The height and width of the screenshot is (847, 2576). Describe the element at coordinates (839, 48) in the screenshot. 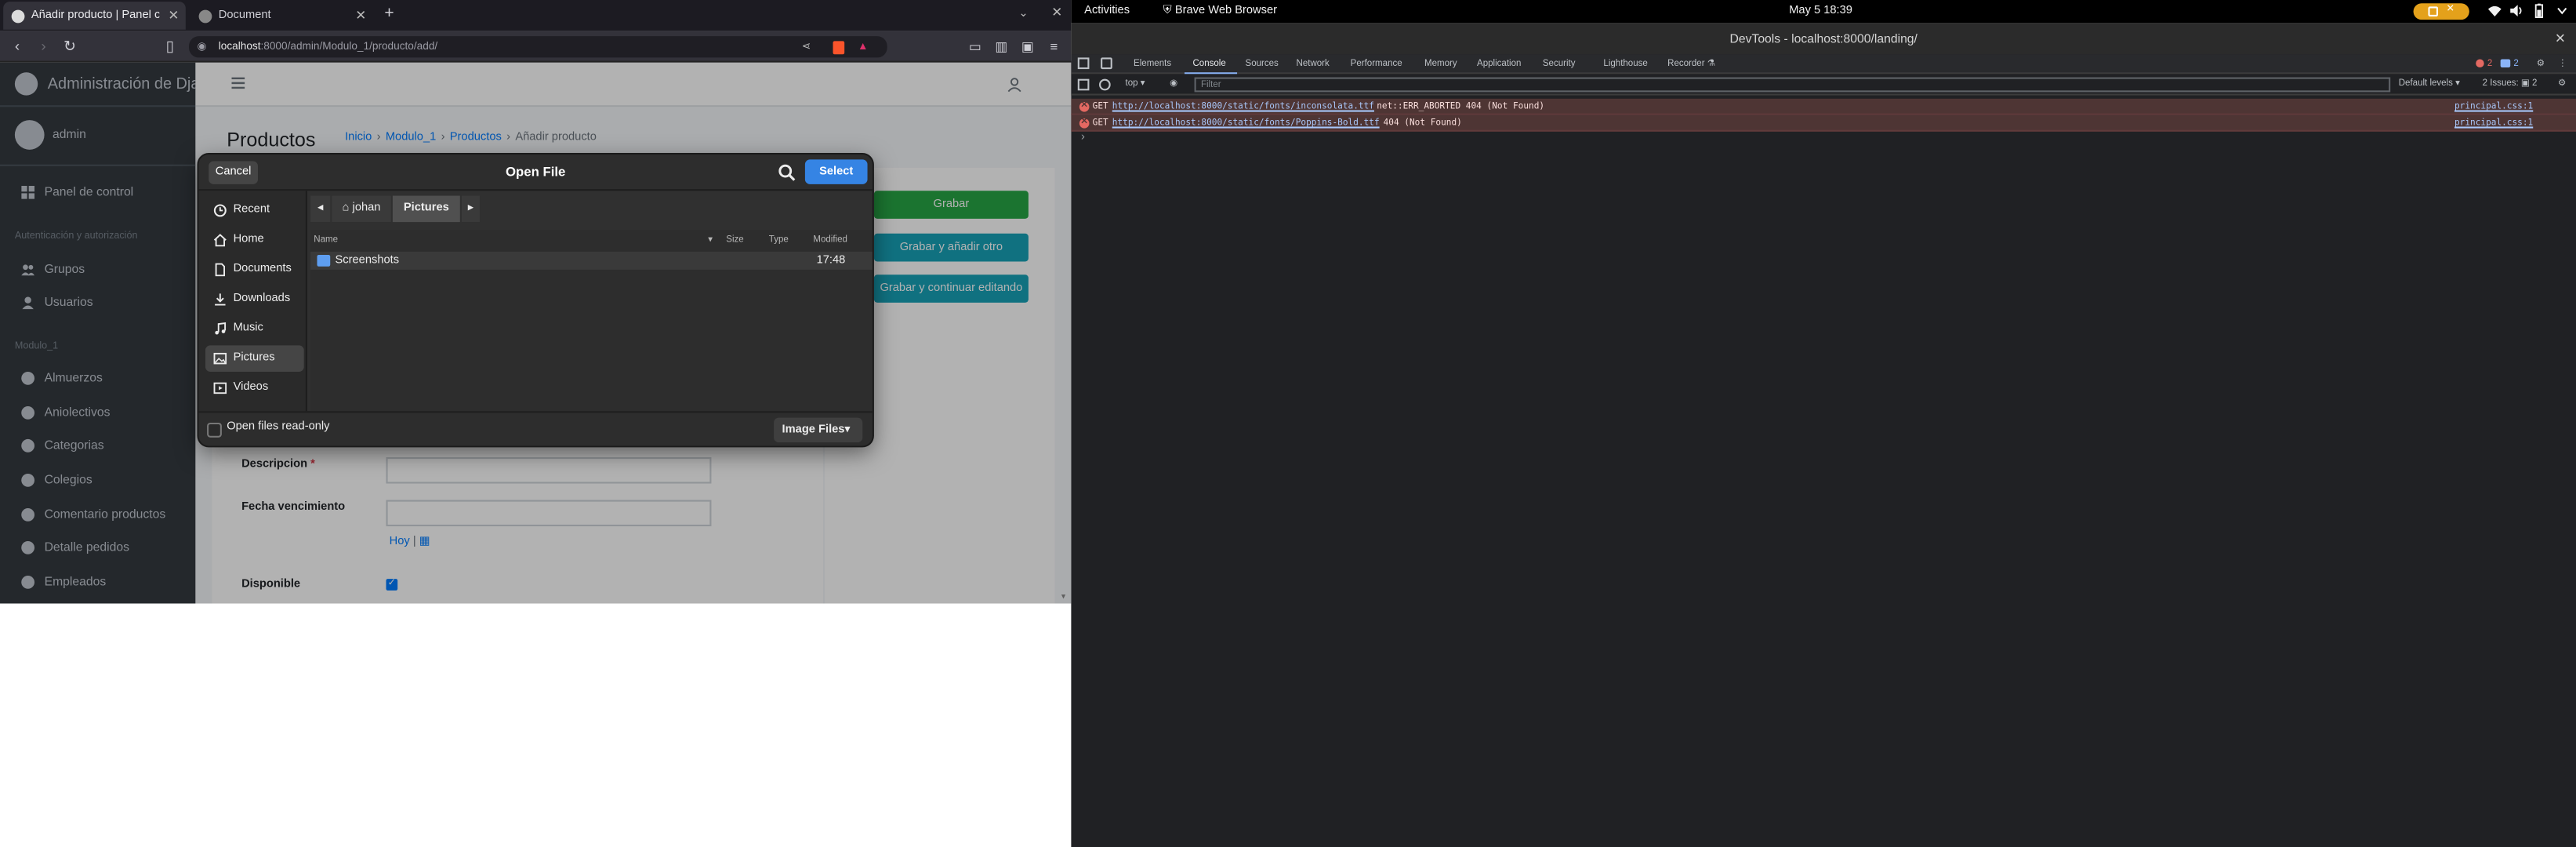

I see `brave-shield-icon` at that location.